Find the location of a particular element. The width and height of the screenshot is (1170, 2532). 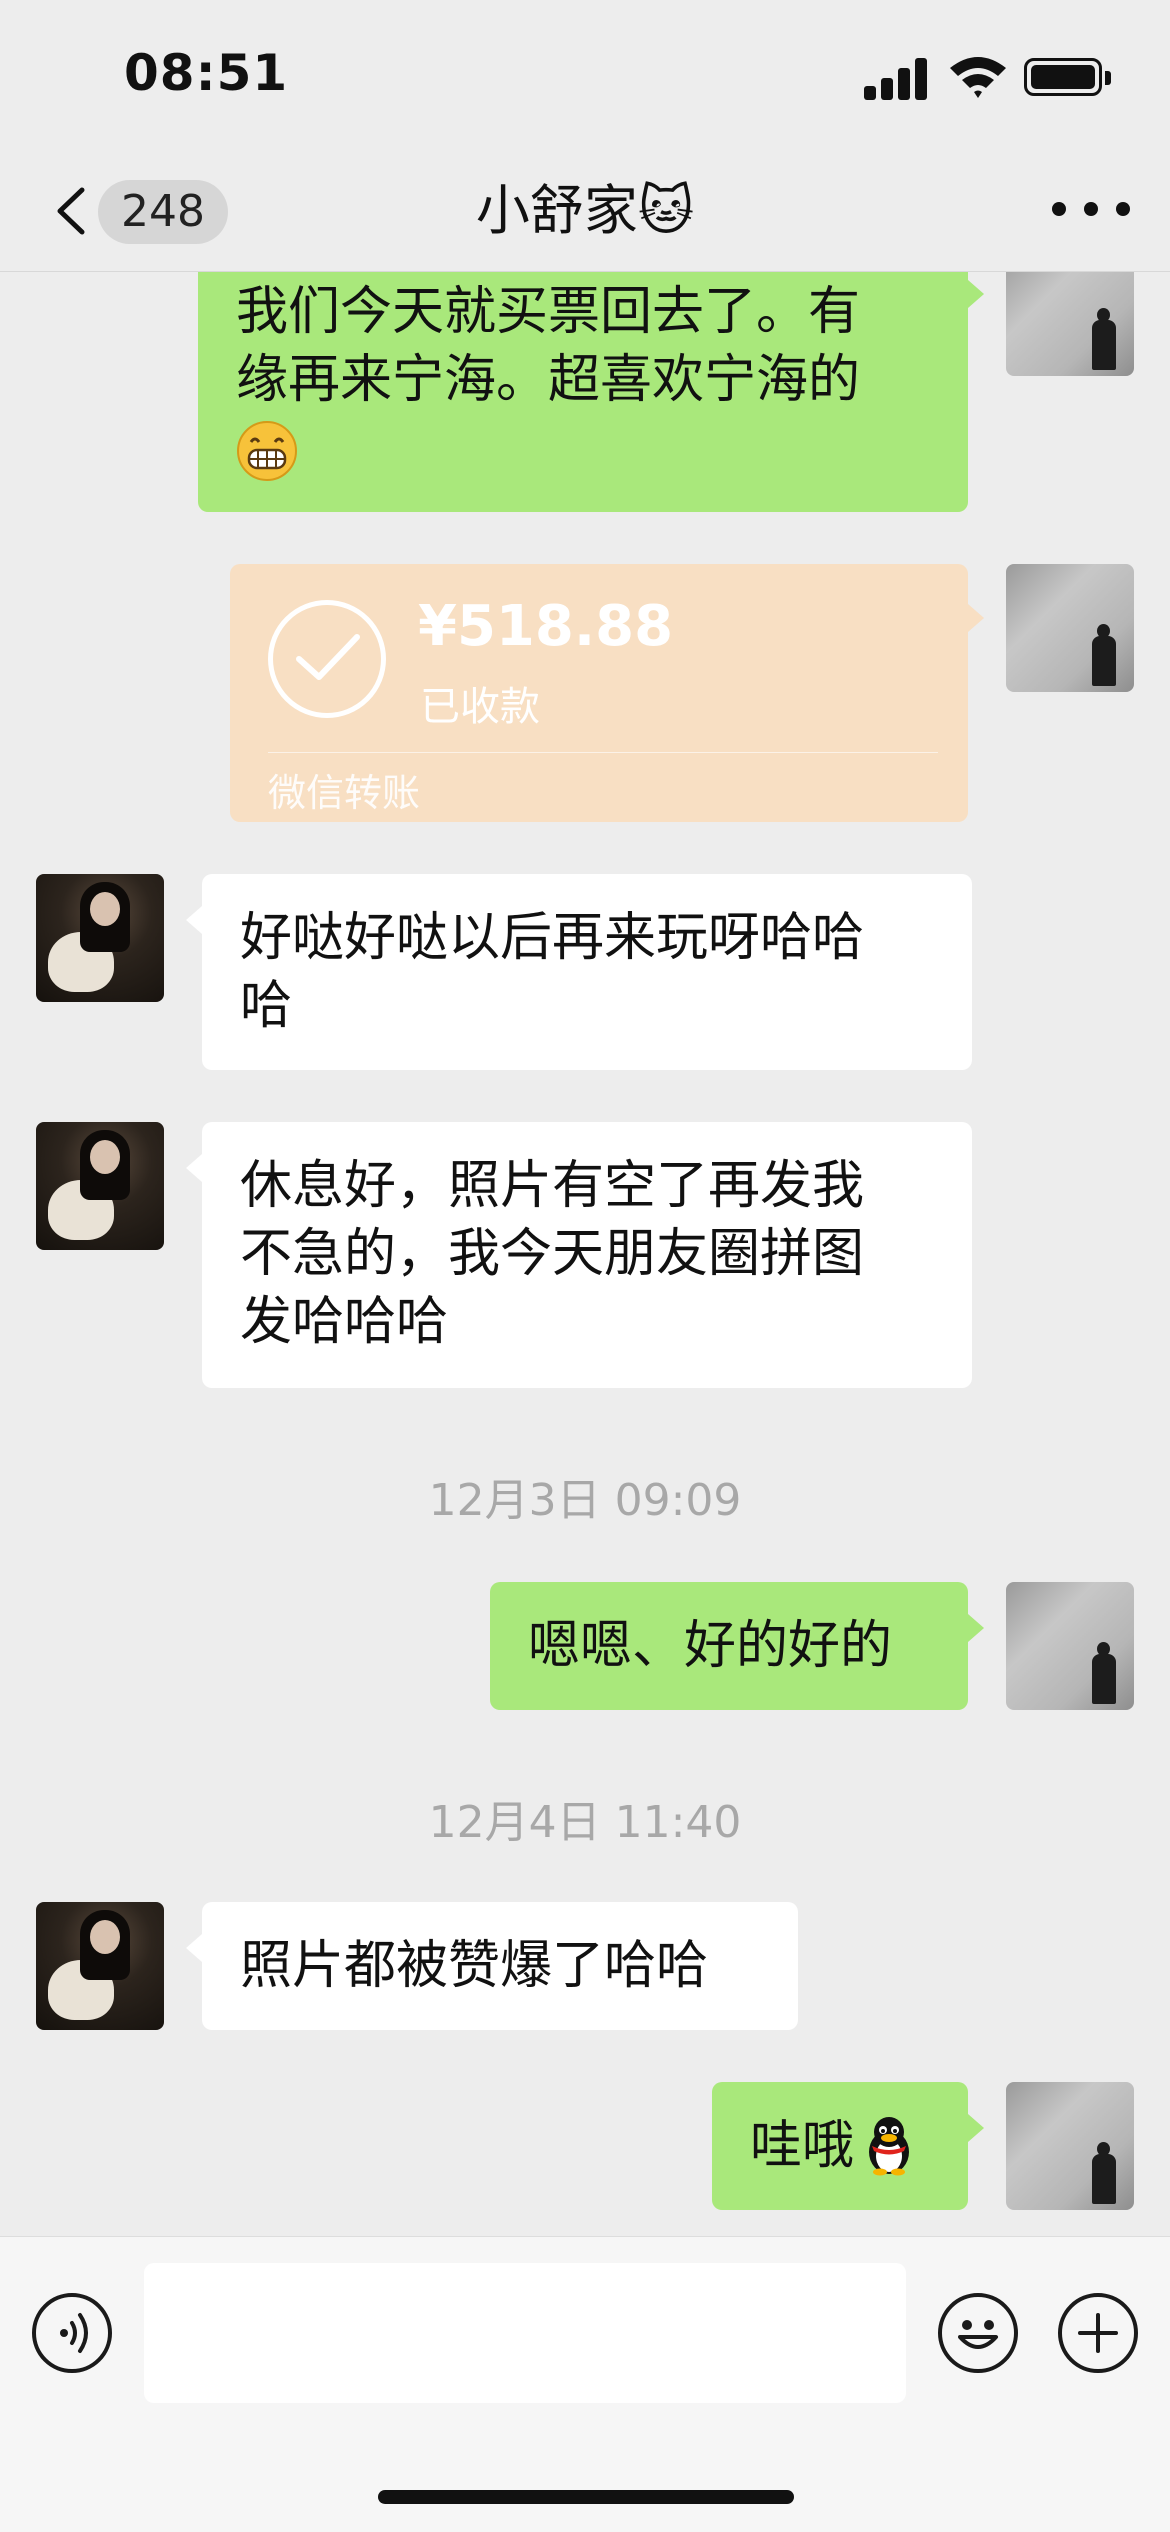

my-message-bubble: 我们今天就买票回去了。有 缘再来宁海。超喜欢宁海的 is located at coordinates (591, 392).